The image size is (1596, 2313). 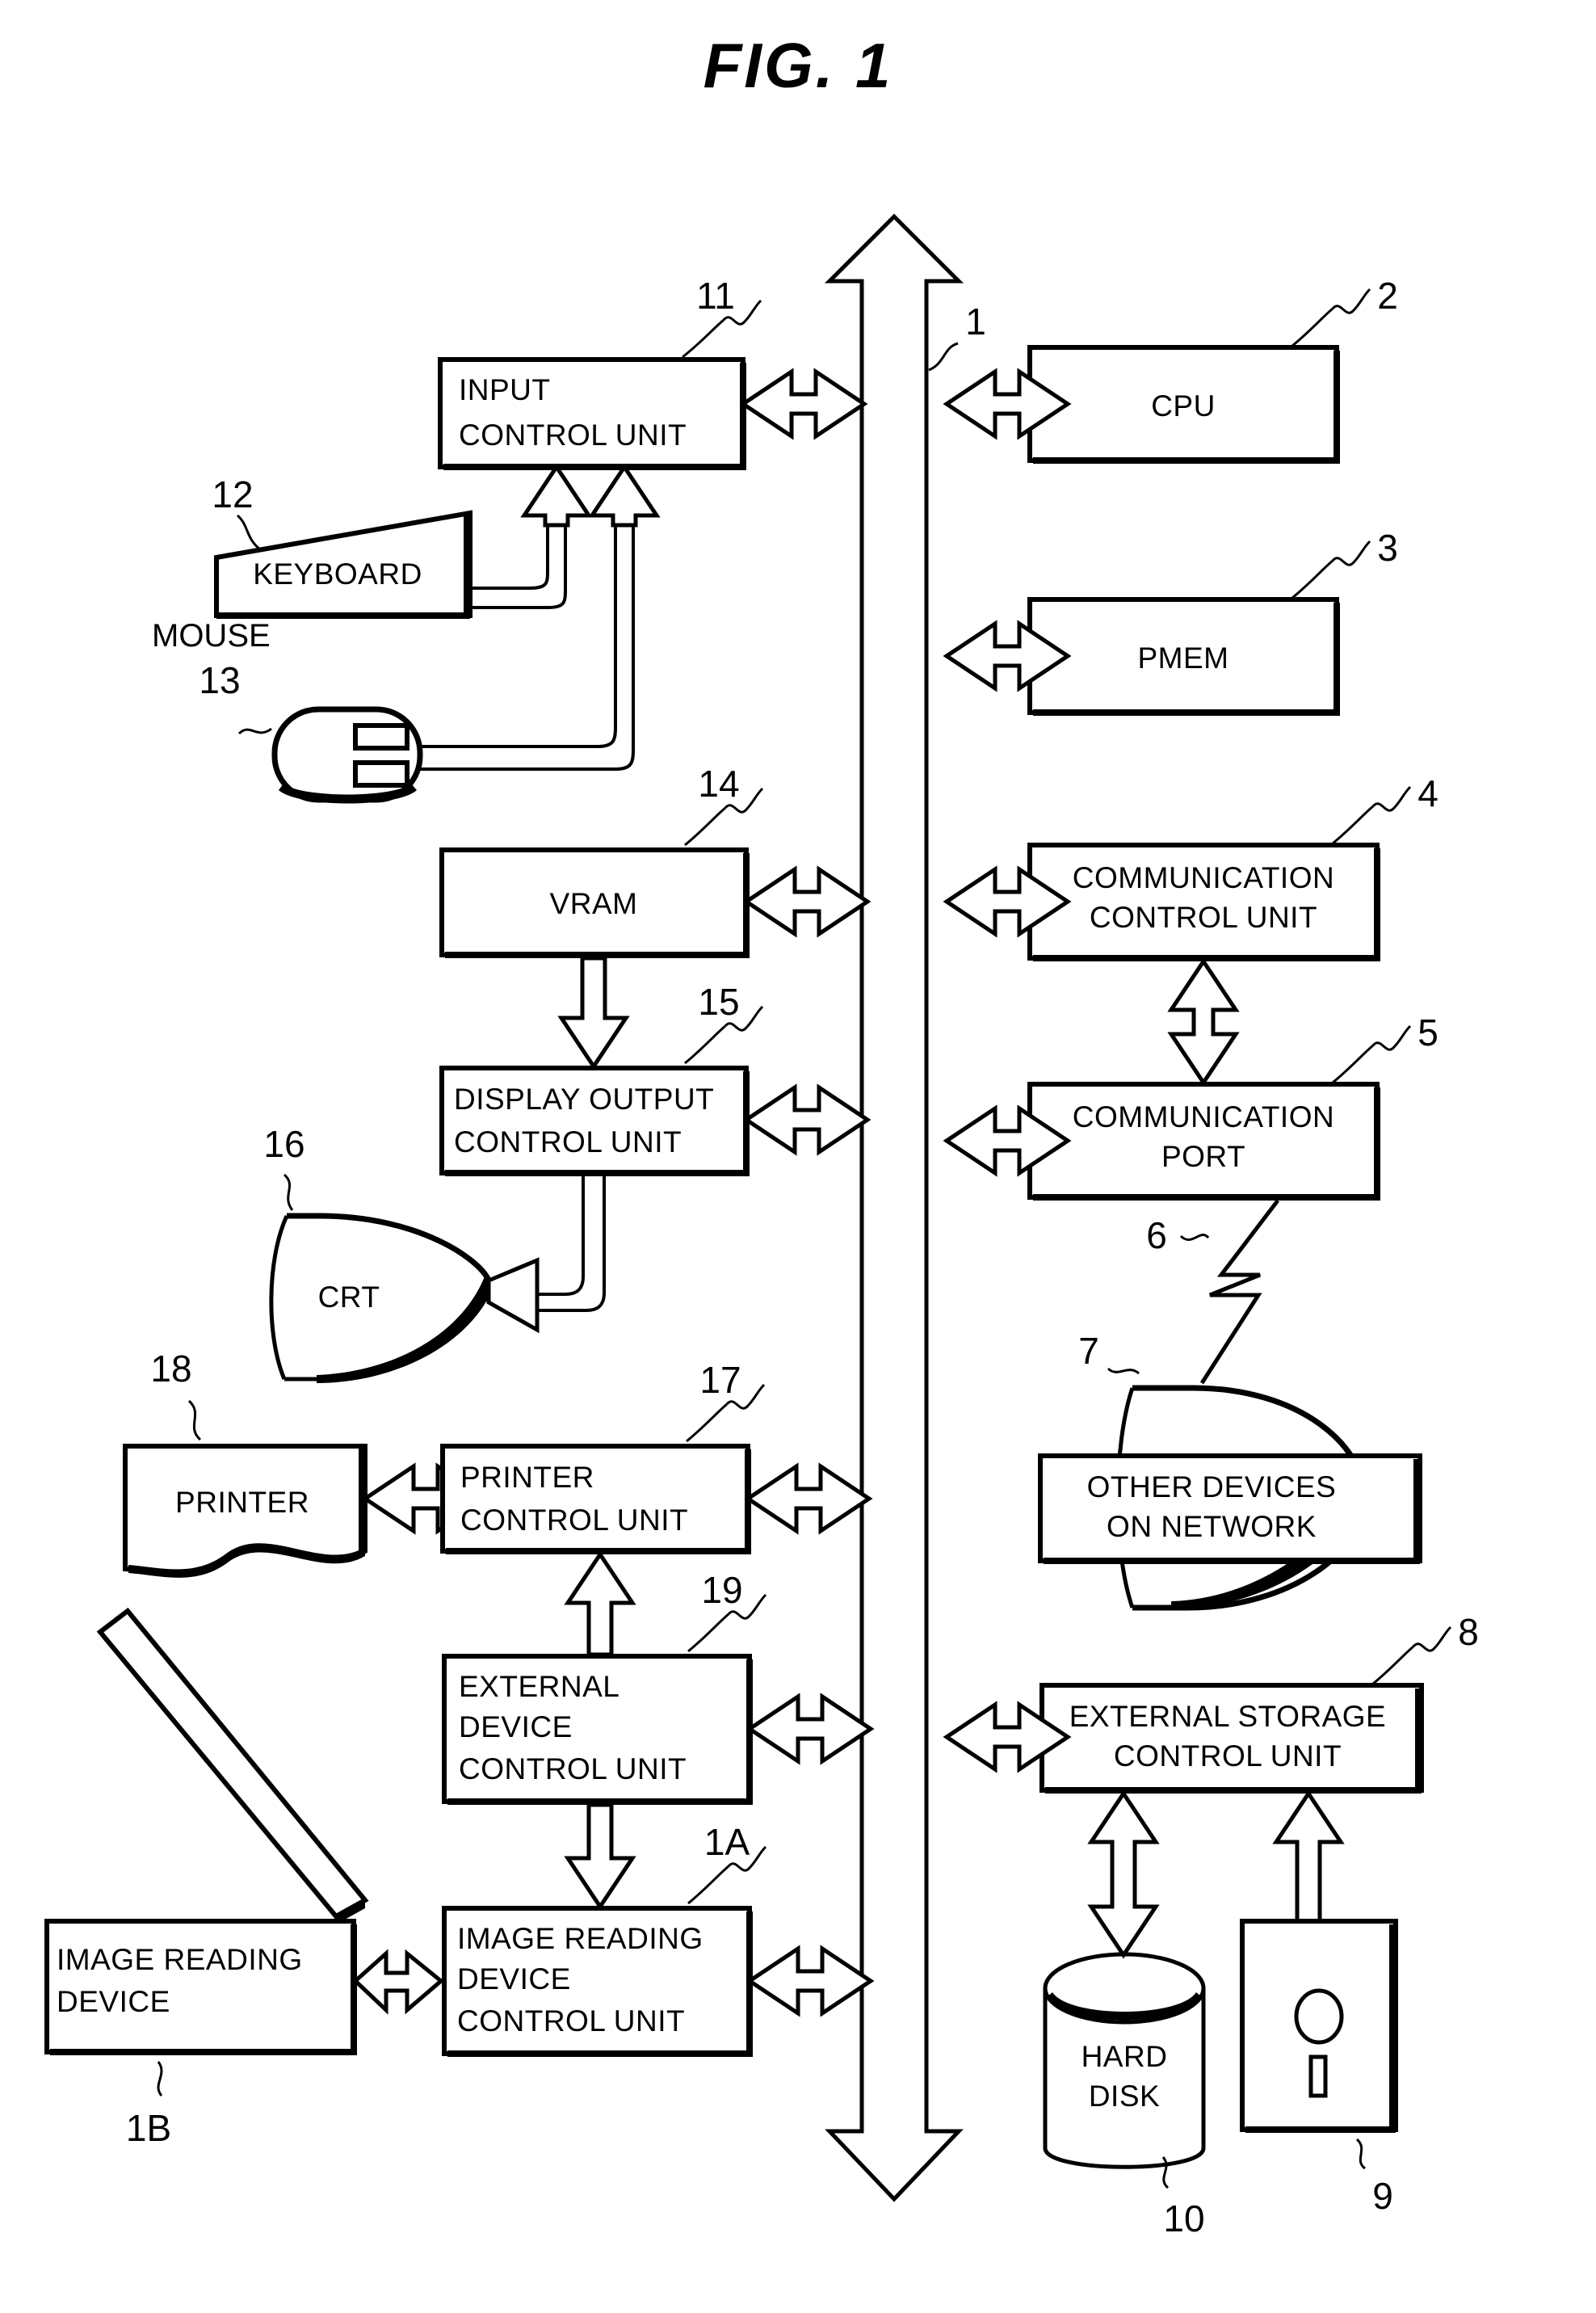 I want to click on external-device-line1: EXTERNAL, so click(x=539, y=1687).